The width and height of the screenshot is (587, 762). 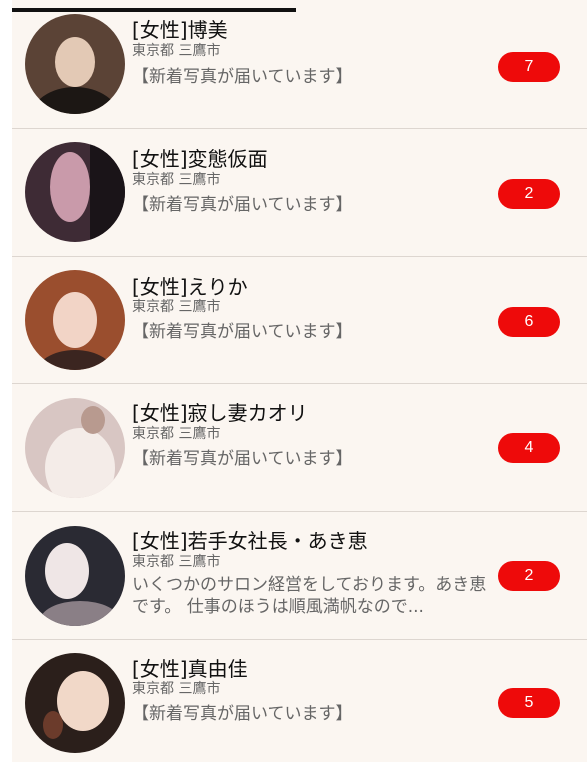 I want to click on user-name: [女性]若手女社長・あき恵, so click(x=250, y=541).